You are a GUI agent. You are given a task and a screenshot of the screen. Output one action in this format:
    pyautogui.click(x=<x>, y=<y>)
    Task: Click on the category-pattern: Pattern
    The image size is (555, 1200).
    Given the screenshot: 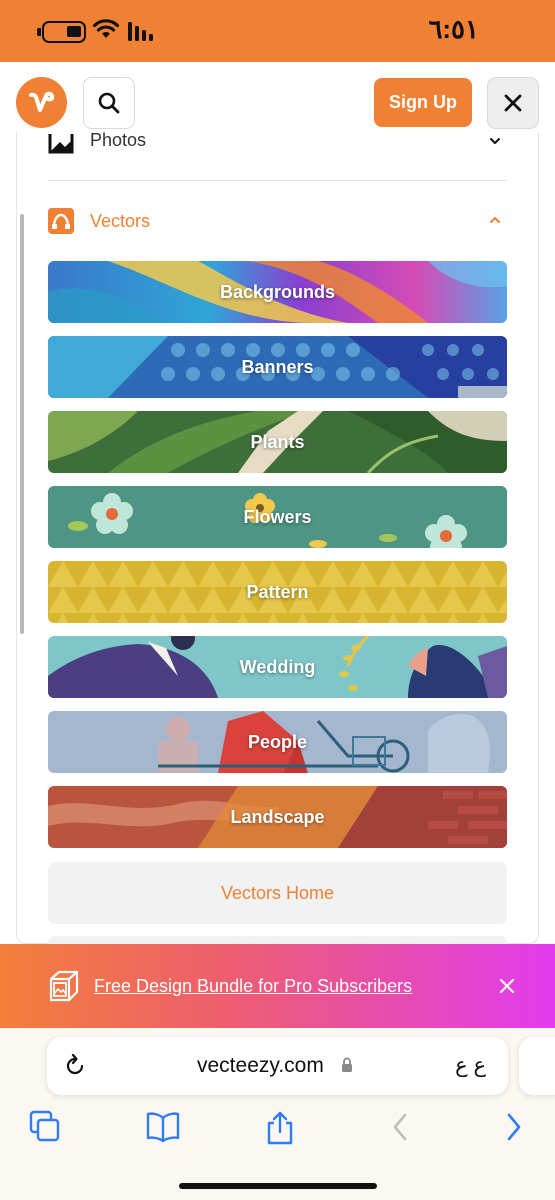 What is the action you would take?
    pyautogui.click(x=277, y=592)
    